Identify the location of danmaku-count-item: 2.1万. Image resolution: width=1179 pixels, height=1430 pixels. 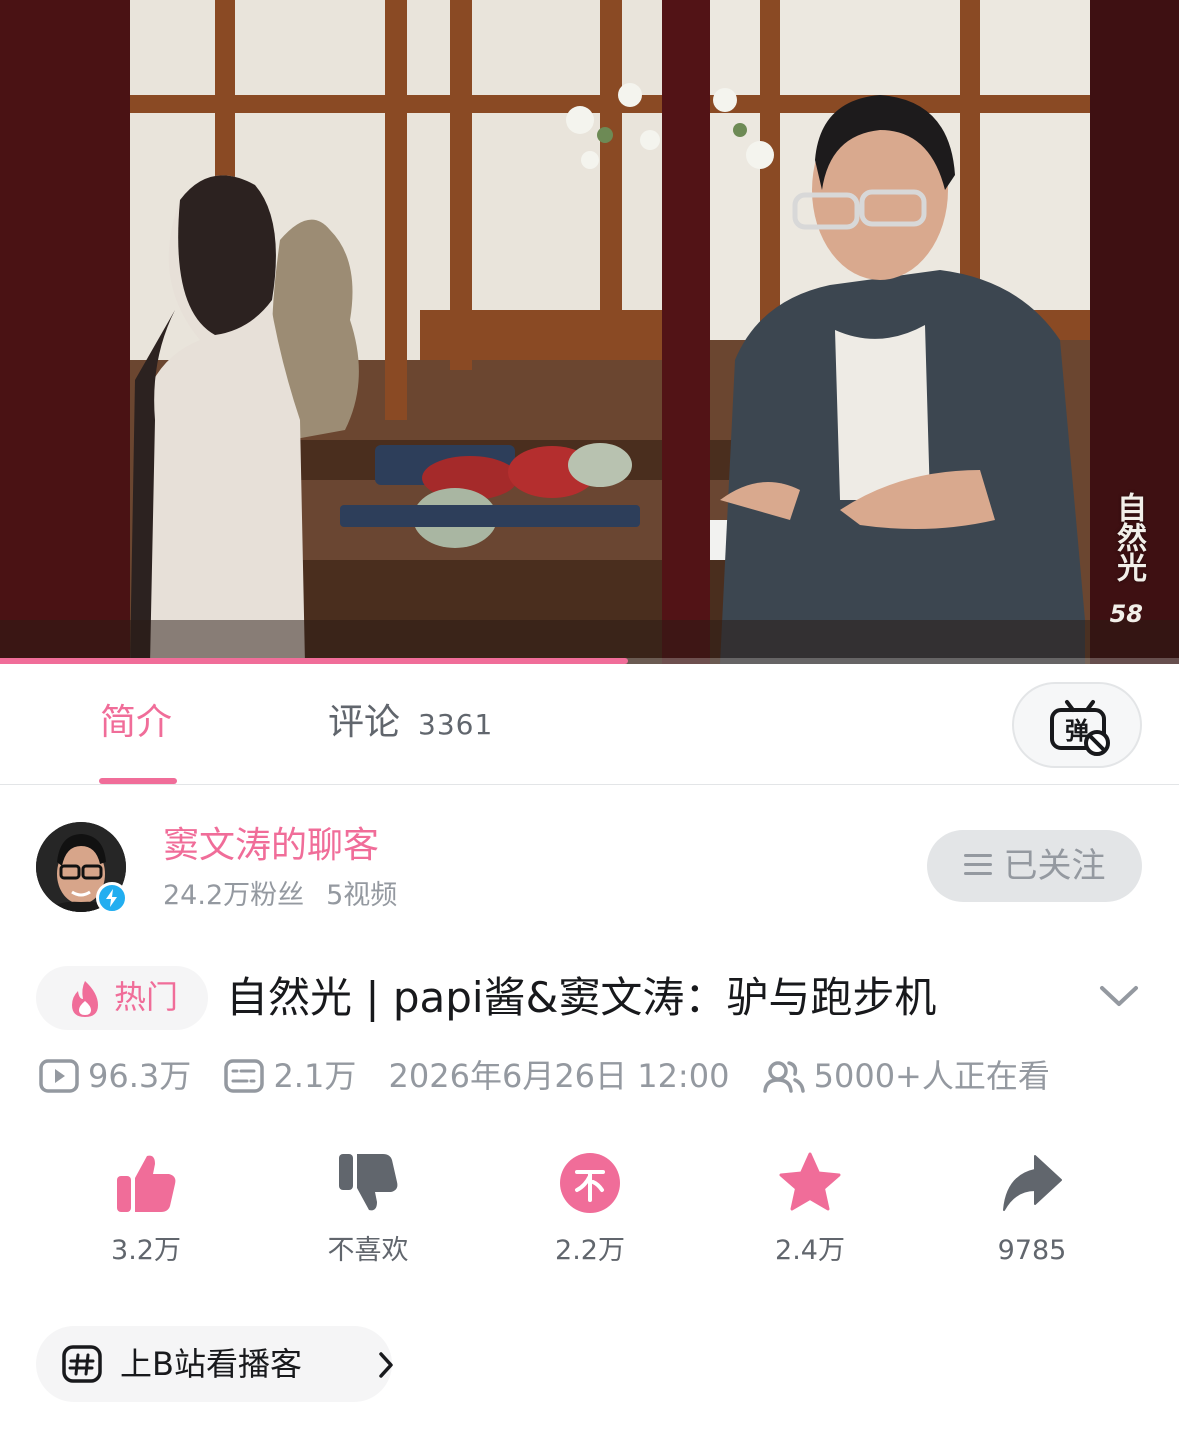
(289, 1076).